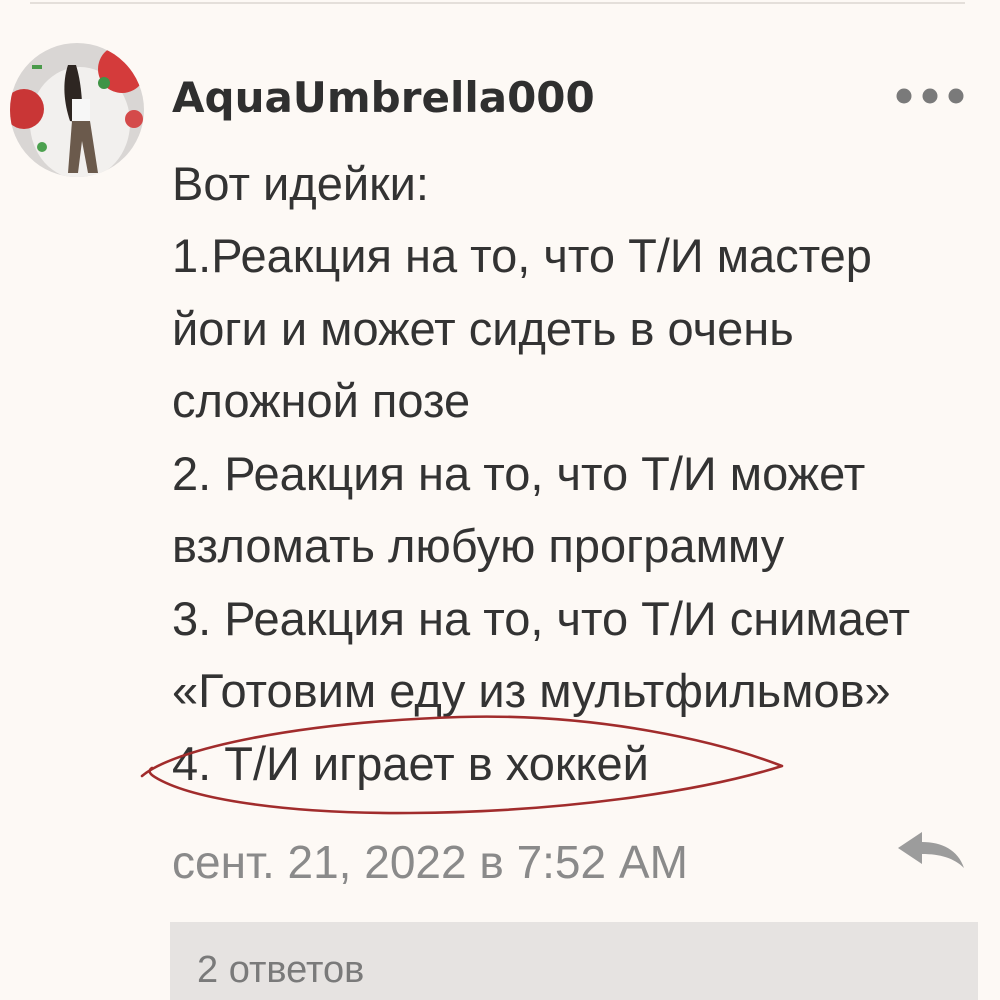 This screenshot has width=1000, height=1000. I want to click on avatar-image, so click(77, 110).